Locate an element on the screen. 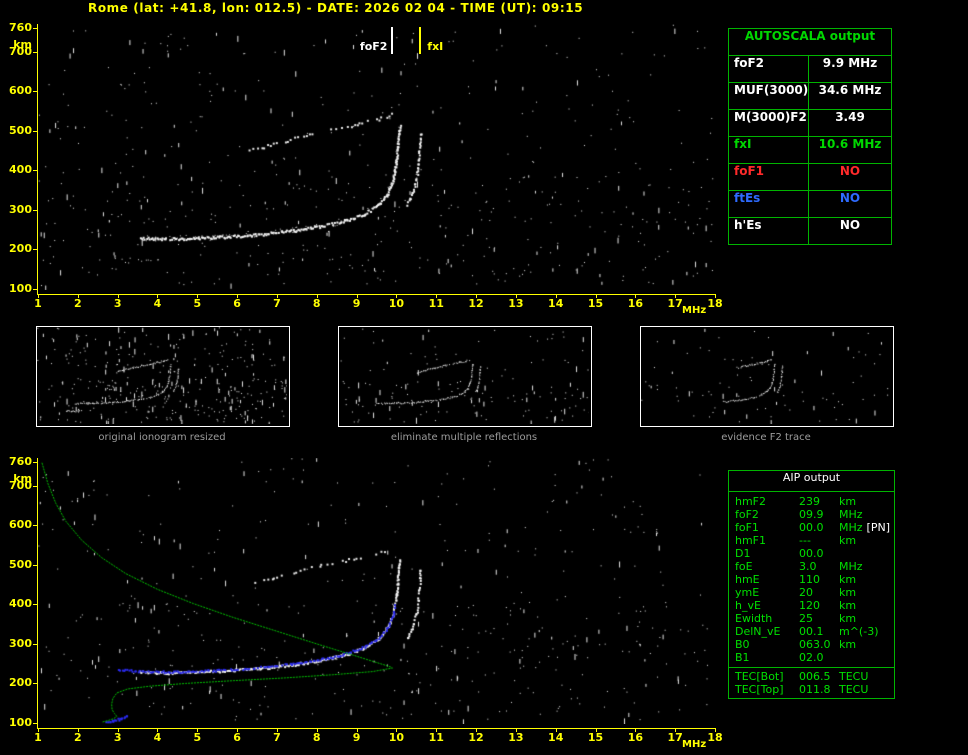 The height and width of the screenshot is (755, 968). aip-row-unit: MHz is located at coordinates (851, 514).